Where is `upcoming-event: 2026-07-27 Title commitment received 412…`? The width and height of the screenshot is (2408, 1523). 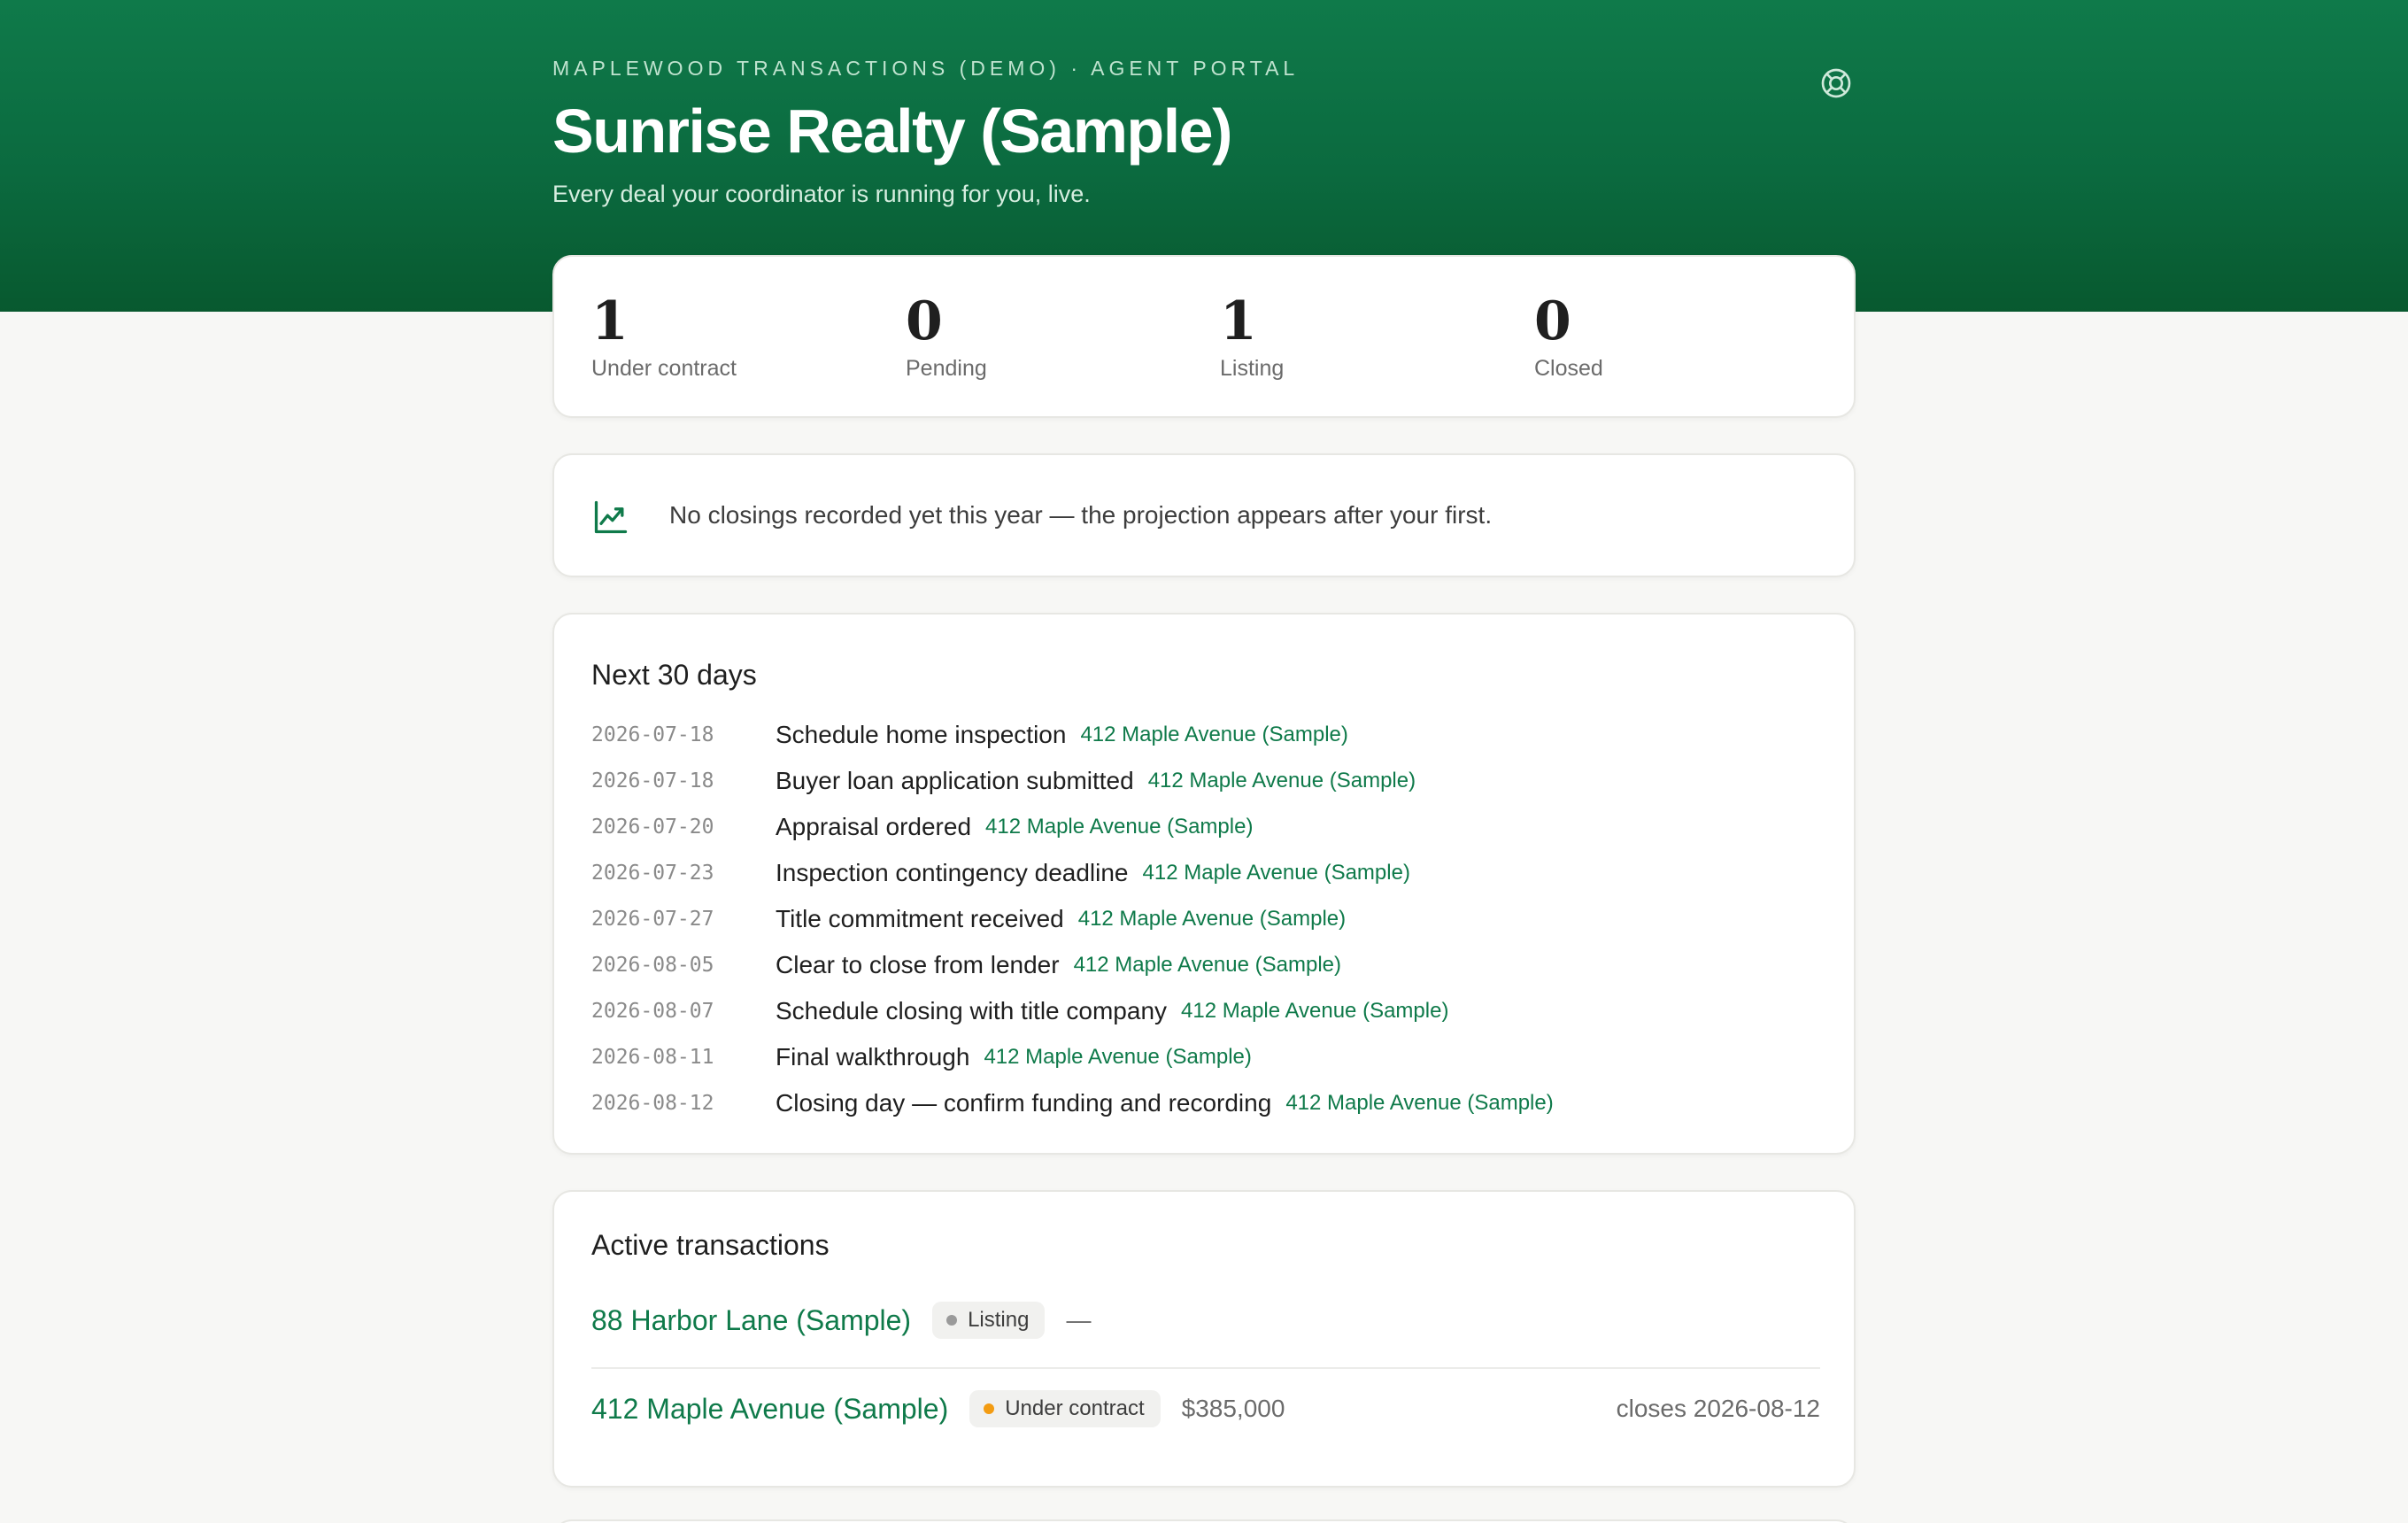 upcoming-event: 2026-07-27 Title commitment received 412… is located at coordinates (968, 919).